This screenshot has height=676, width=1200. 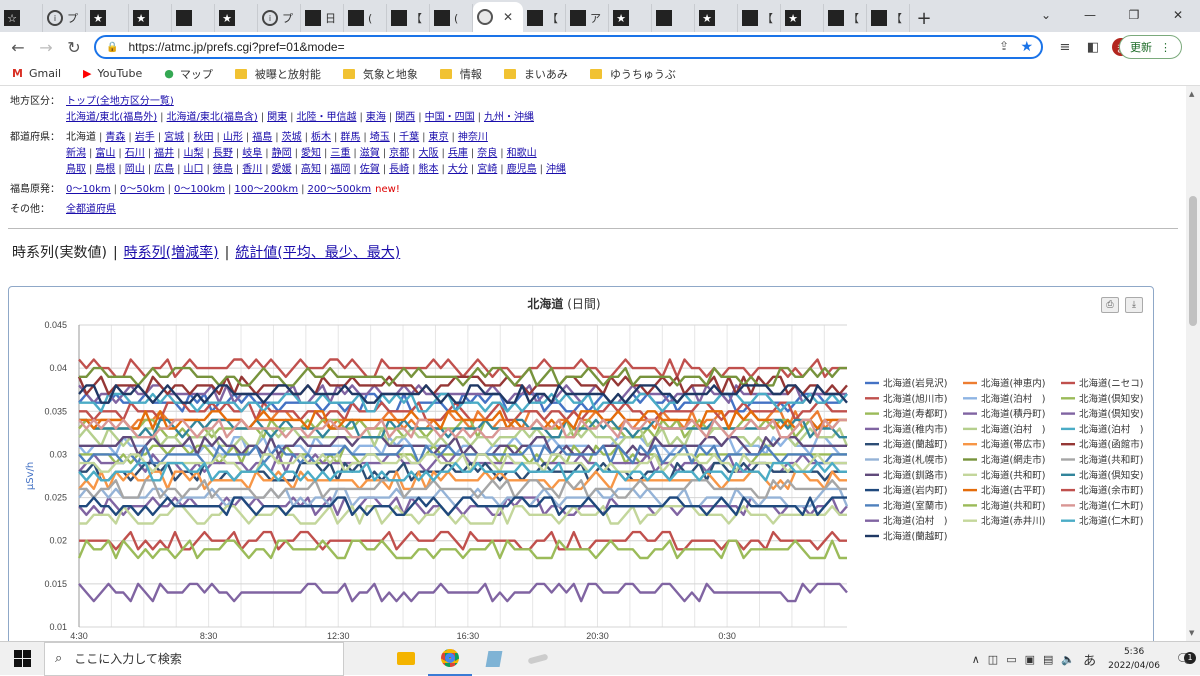 What do you see at coordinates (64, 18) in the screenshot?
I see `tab-1: iプ` at bounding box center [64, 18].